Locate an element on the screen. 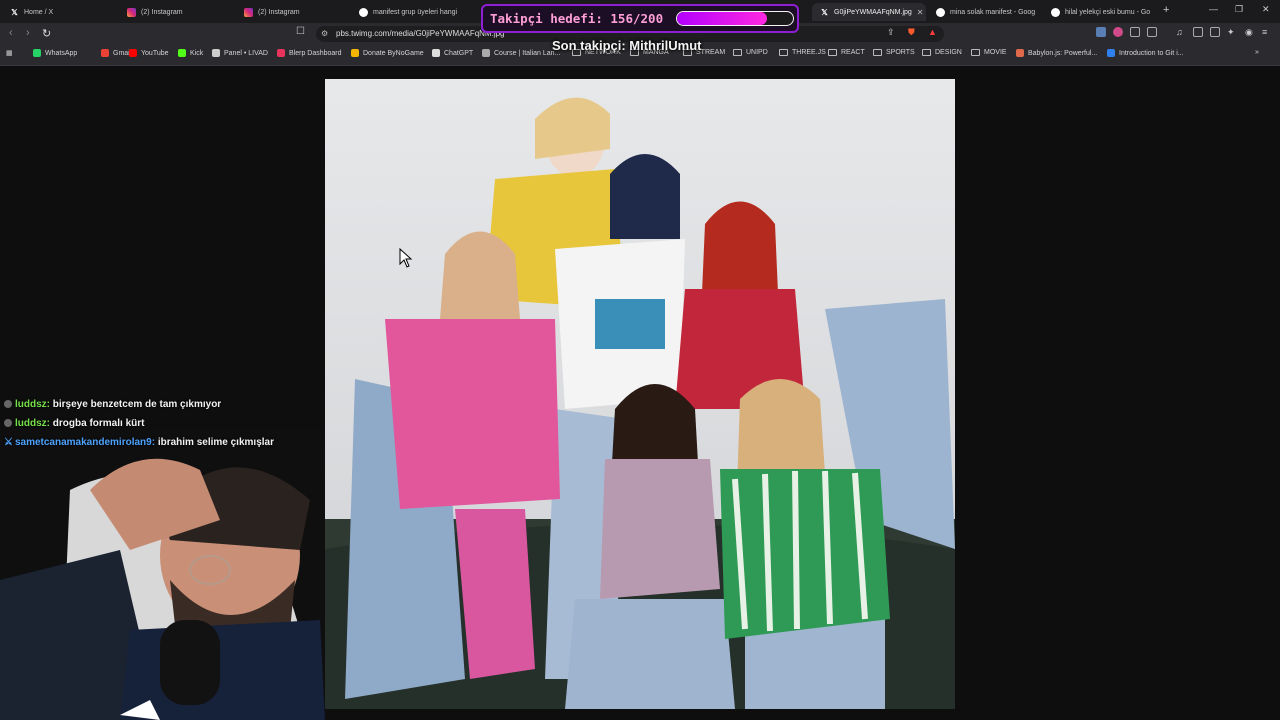  bookmark-folder: SPORTS is located at coordinates (894, 52).